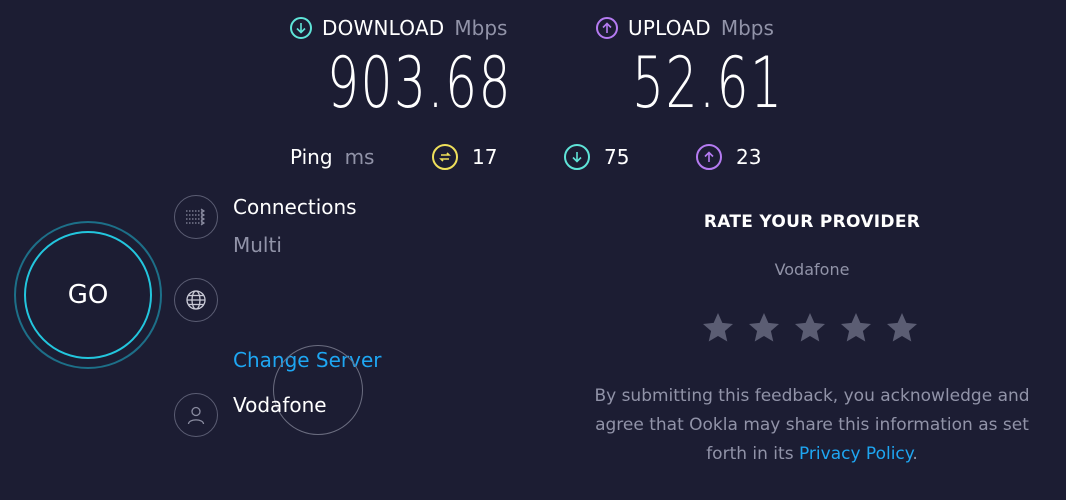 The image size is (1066, 500). Describe the element at coordinates (752, 454) in the screenshot. I see `disclaimer-prefix: forth in its` at that location.